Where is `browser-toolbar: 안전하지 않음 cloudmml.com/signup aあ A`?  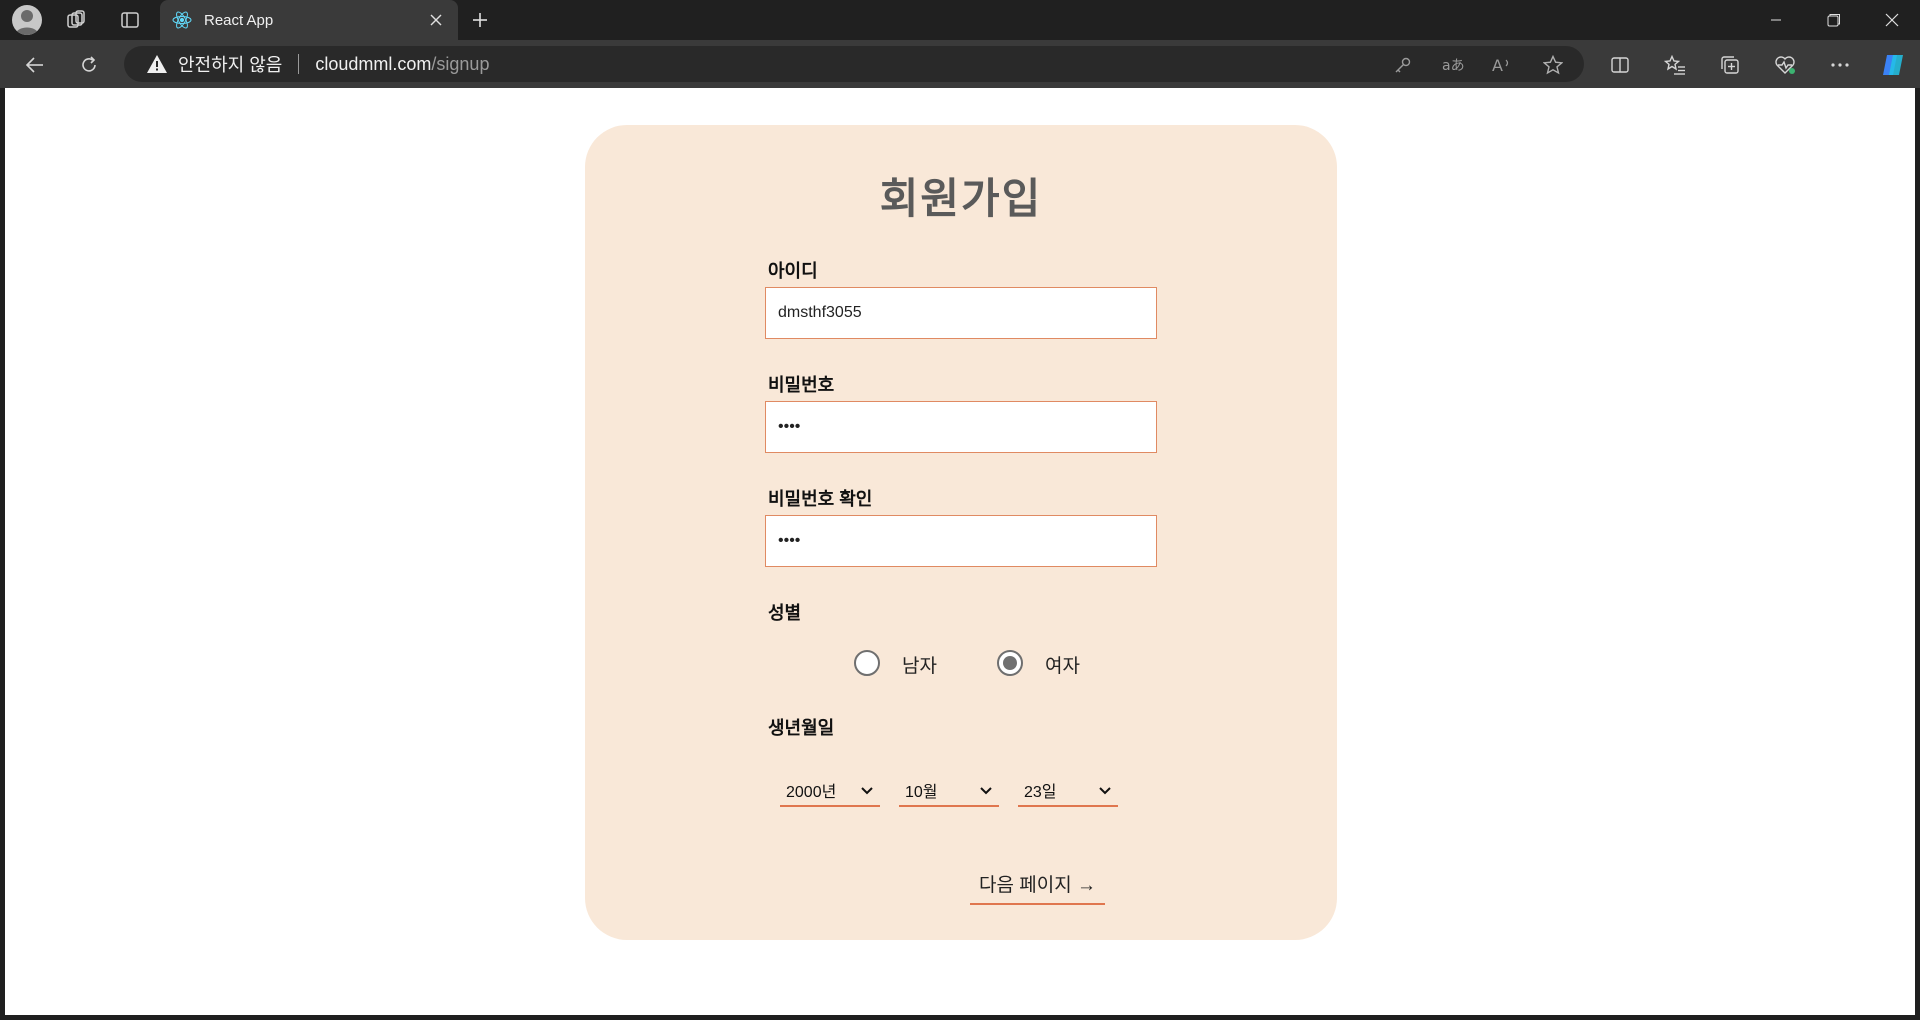
browser-toolbar: 안전하지 않음 cloudmml.com/signup aあ A is located at coordinates (960, 64).